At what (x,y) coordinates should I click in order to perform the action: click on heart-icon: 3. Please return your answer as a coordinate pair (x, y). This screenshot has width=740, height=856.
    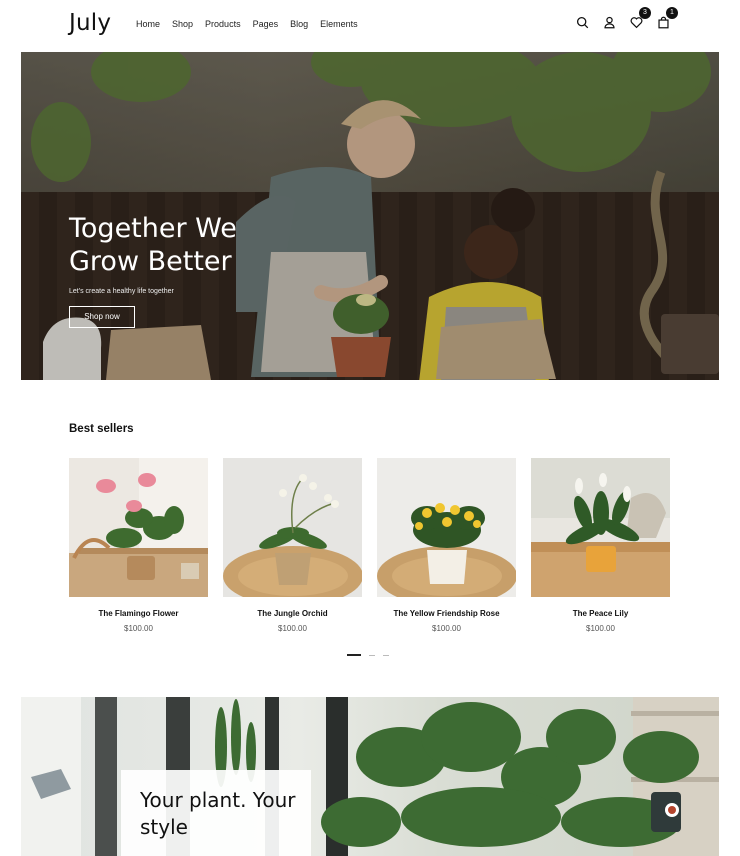
    Looking at the image, I should click on (640, 18).